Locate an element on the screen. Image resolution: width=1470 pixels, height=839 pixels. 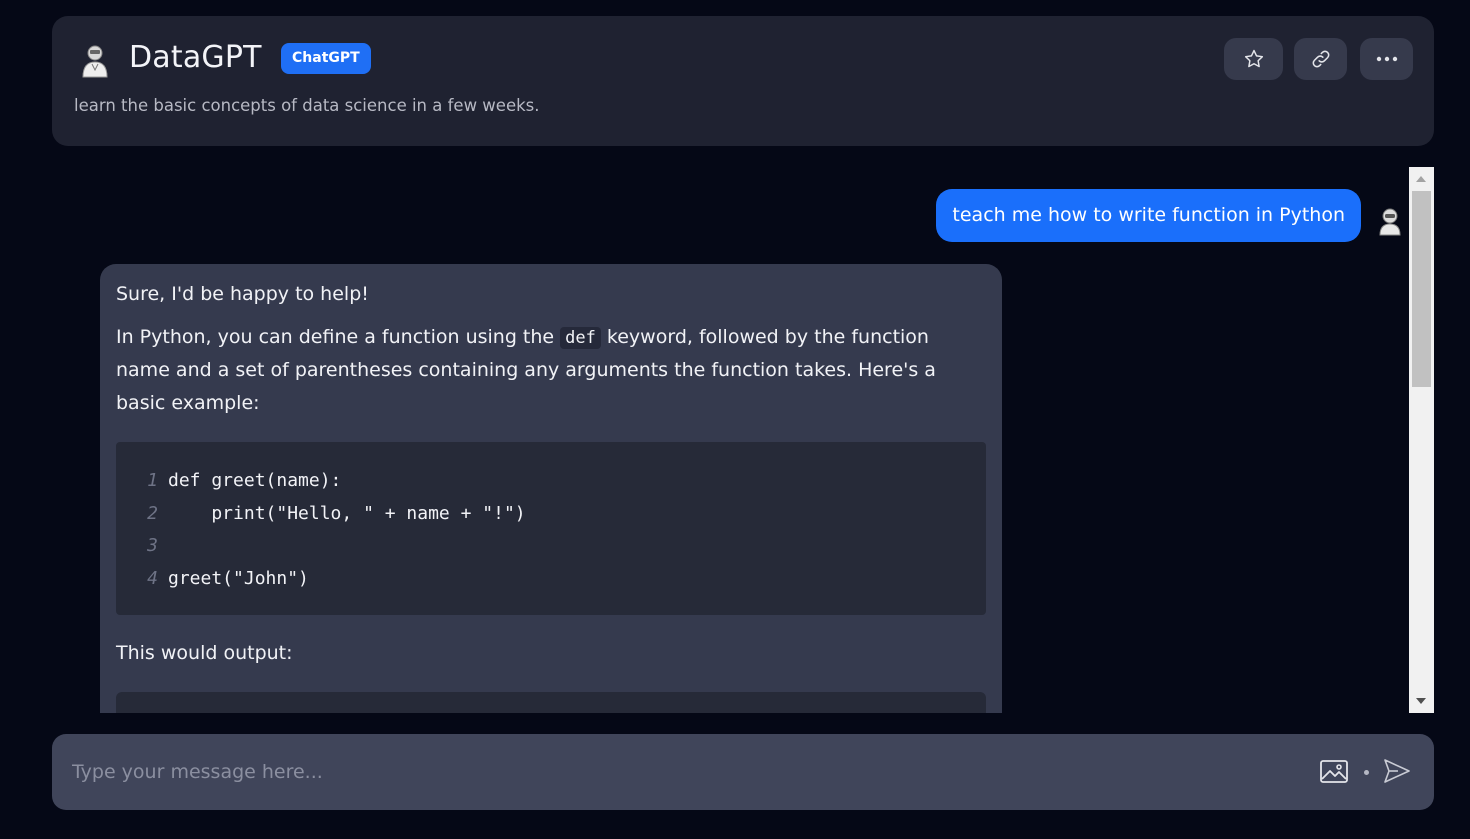
attach-image-button is located at coordinates (1334, 772).